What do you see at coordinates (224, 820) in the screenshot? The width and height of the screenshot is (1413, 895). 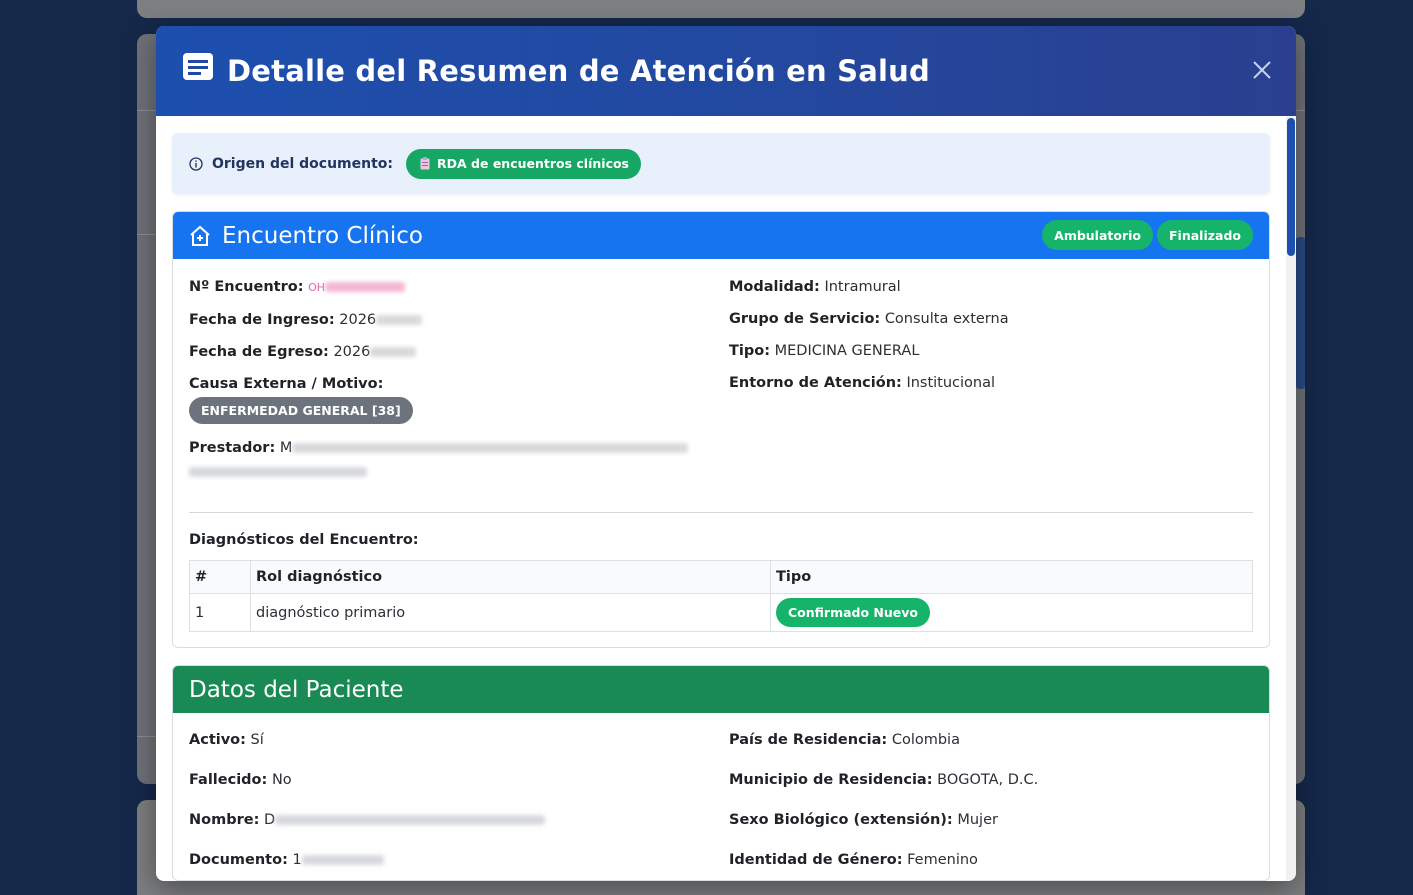 I see `name-label: Nombre:` at bounding box center [224, 820].